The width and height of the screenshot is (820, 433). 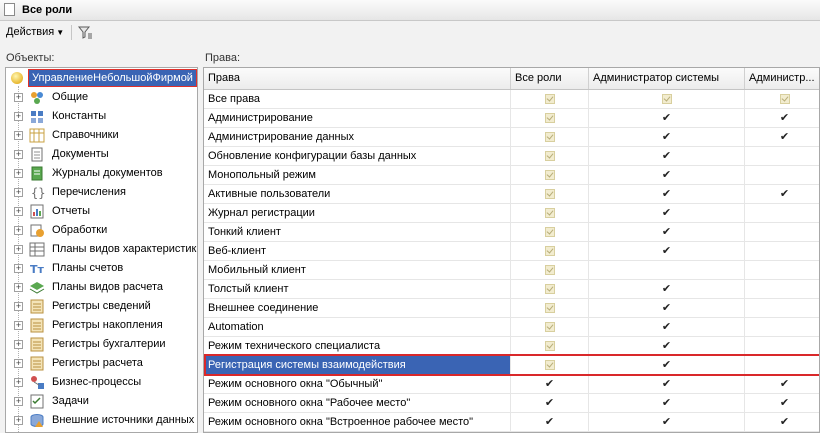 I want to click on grid-row: Активные пользователи ✔ ✔, so click(x=511, y=194).